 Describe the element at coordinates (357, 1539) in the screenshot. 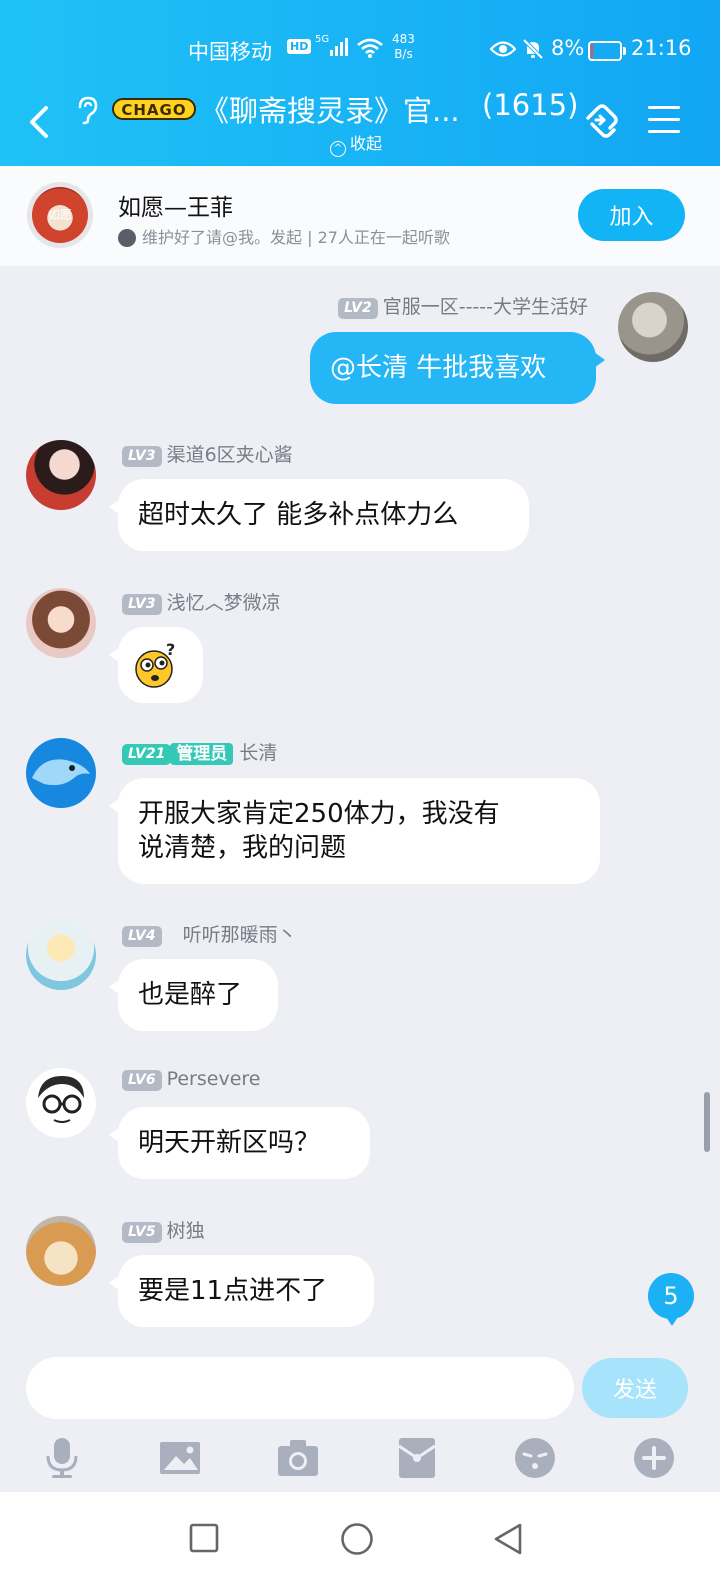

I see `home-icon` at that location.